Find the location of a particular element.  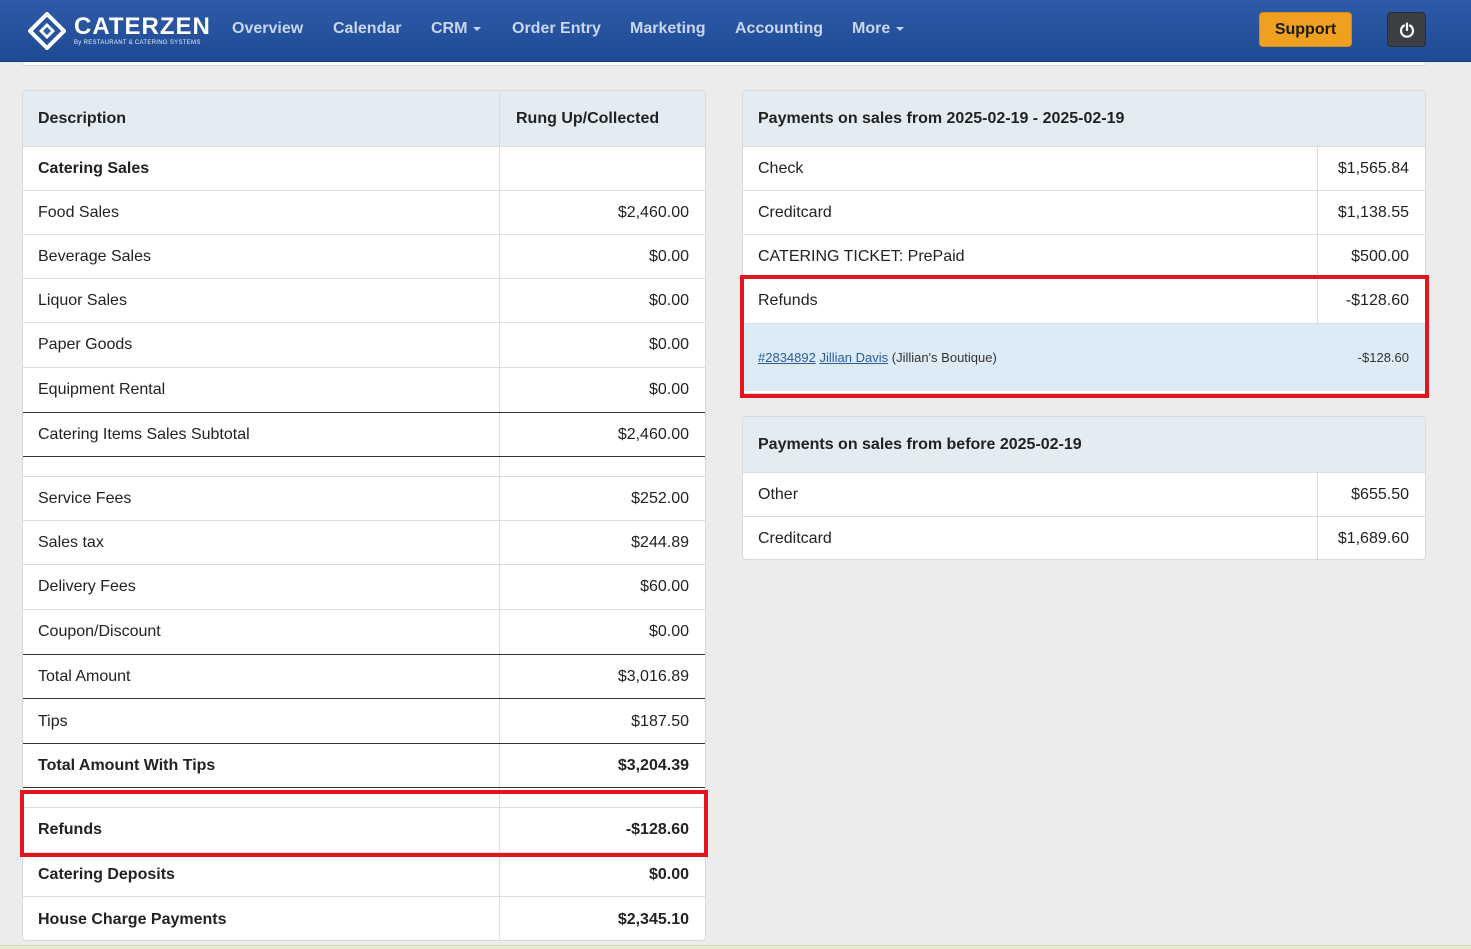

top-panel-edge is located at coordinates (724, 64).